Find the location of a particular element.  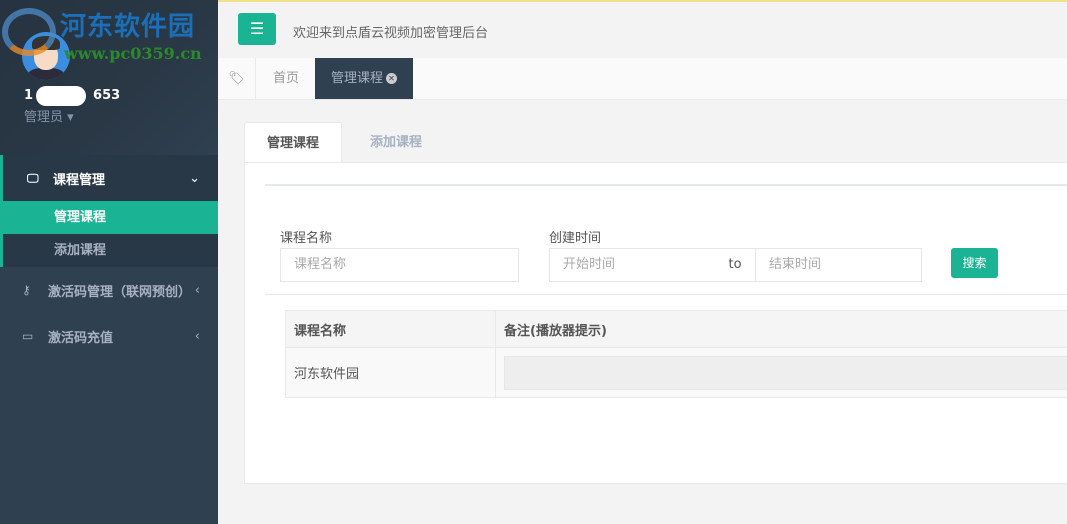

tab-manage-course: 管理课程 is located at coordinates (293, 142).